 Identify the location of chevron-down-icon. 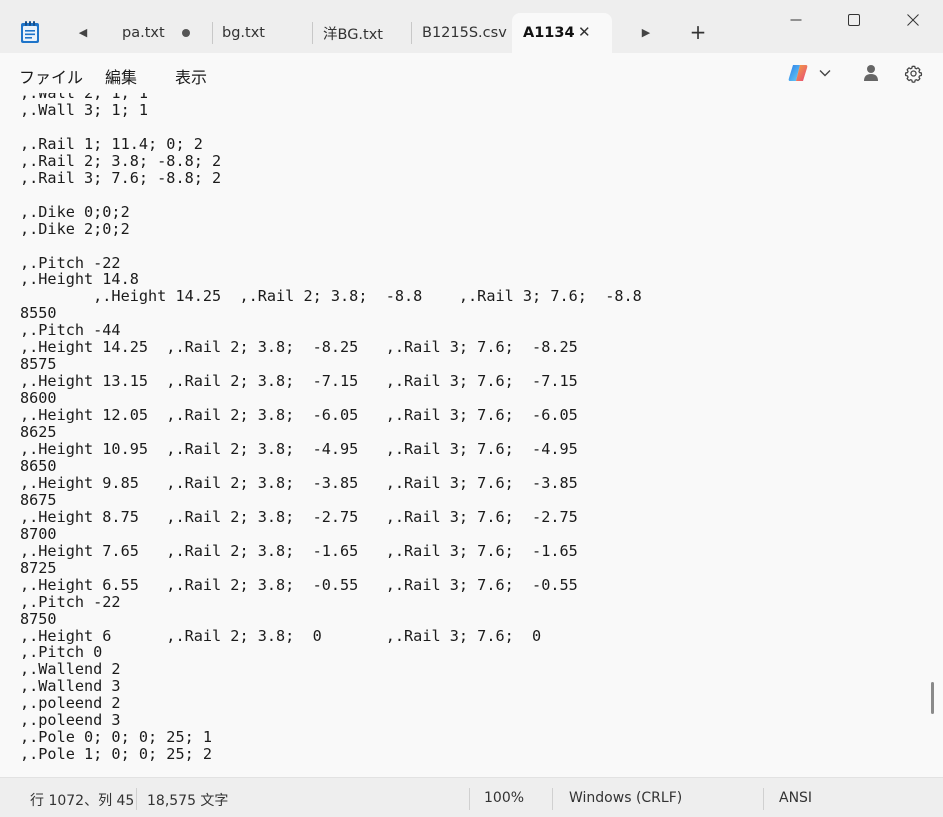
(825, 73).